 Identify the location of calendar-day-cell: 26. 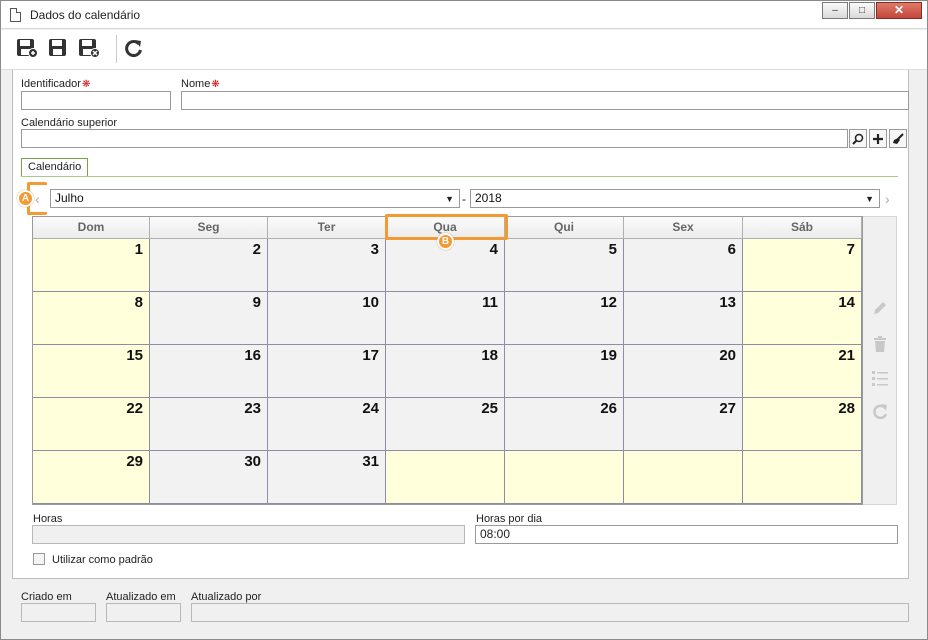
(564, 424).